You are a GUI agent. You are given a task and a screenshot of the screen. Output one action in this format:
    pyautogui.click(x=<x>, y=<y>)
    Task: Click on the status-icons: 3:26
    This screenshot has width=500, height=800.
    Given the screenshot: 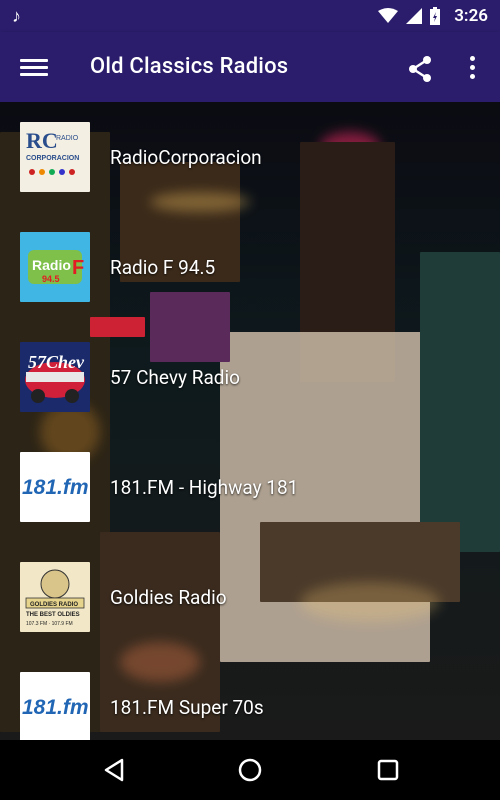 What is the action you would take?
    pyautogui.click(x=433, y=16)
    